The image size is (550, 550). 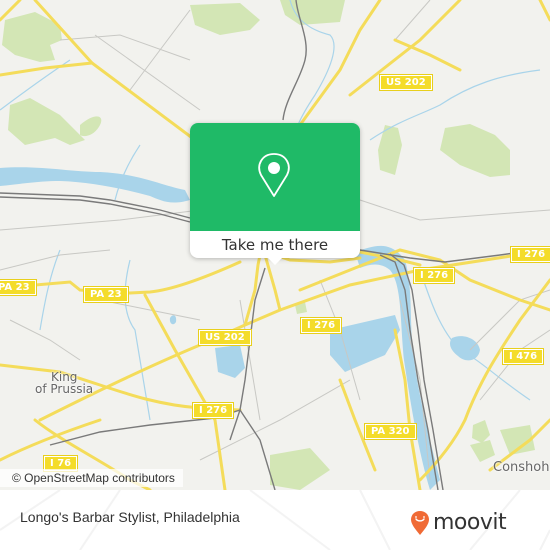 I want to click on location-popup: Take me there, so click(x=275, y=194).